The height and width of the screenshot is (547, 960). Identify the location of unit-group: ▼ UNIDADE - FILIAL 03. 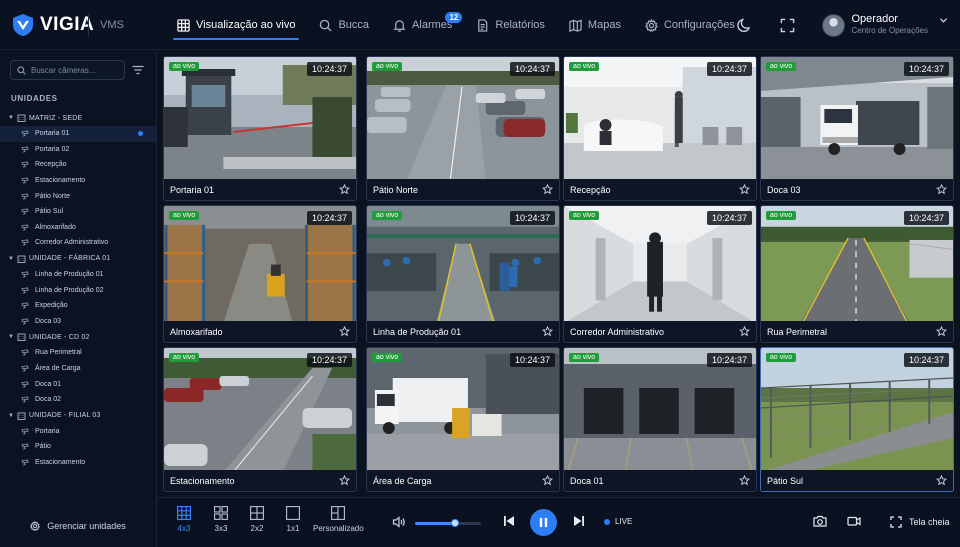
(78, 416).